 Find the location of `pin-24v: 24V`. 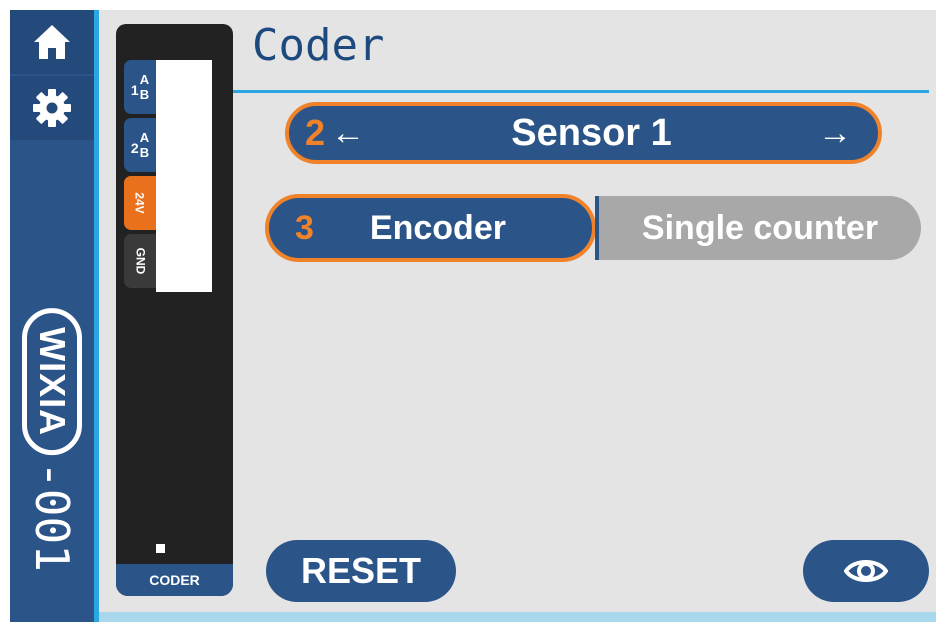

pin-24v: 24V is located at coordinates (140, 203).